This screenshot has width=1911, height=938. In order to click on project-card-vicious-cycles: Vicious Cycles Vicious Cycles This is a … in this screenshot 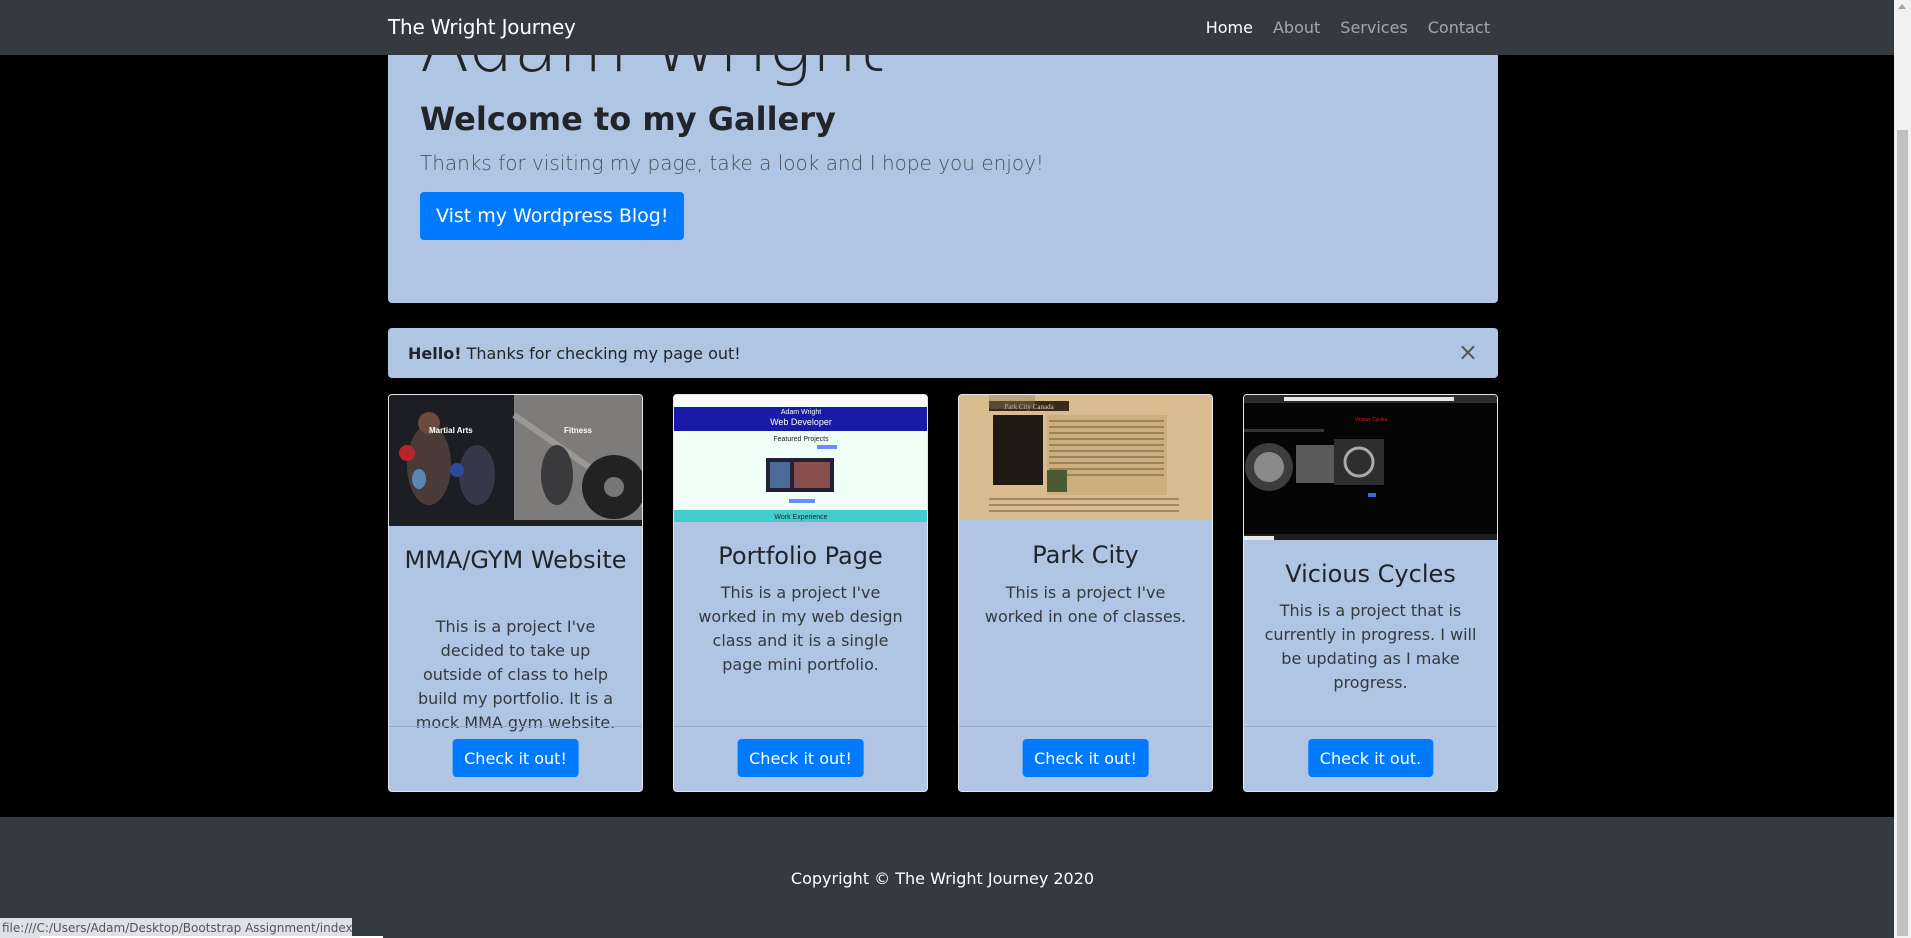, I will do `click(1370, 593)`.